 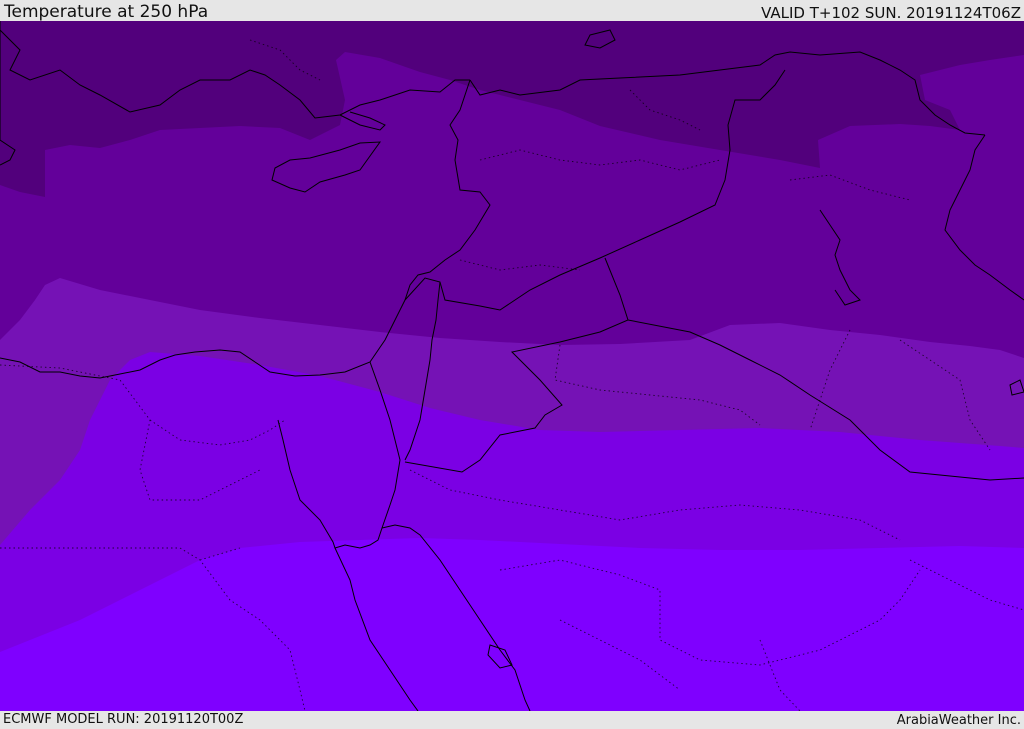 I want to click on model-run-label: ECMWF MODEL RUN: 20191120T00Z, so click(x=123, y=719).